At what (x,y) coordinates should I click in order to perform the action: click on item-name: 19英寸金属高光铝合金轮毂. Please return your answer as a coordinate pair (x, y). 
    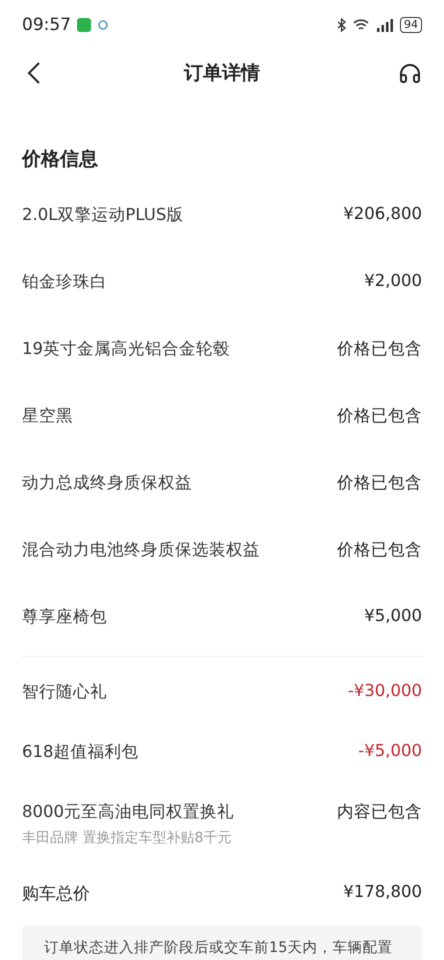
    Looking at the image, I should click on (126, 349).